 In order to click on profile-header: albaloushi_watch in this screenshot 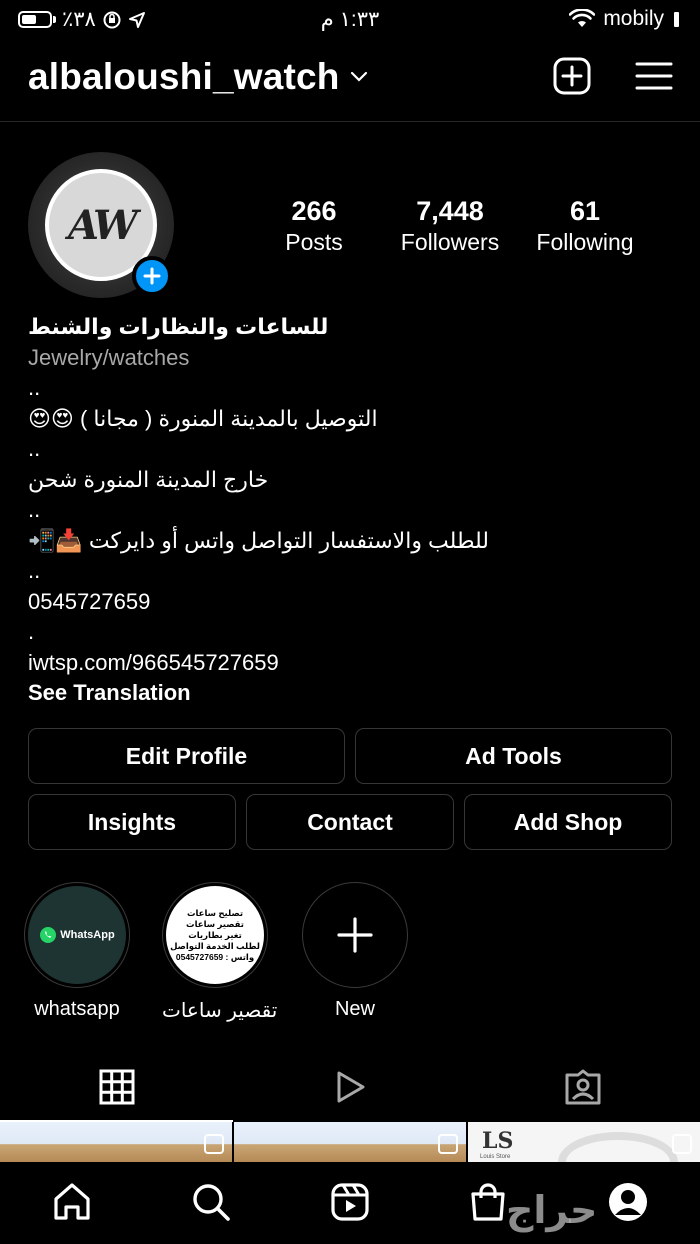, I will do `click(350, 85)`.